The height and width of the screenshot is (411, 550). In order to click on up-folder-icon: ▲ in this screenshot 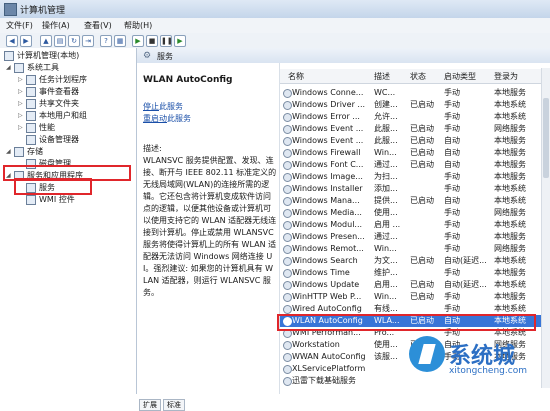, I will do `click(46, 41)`.